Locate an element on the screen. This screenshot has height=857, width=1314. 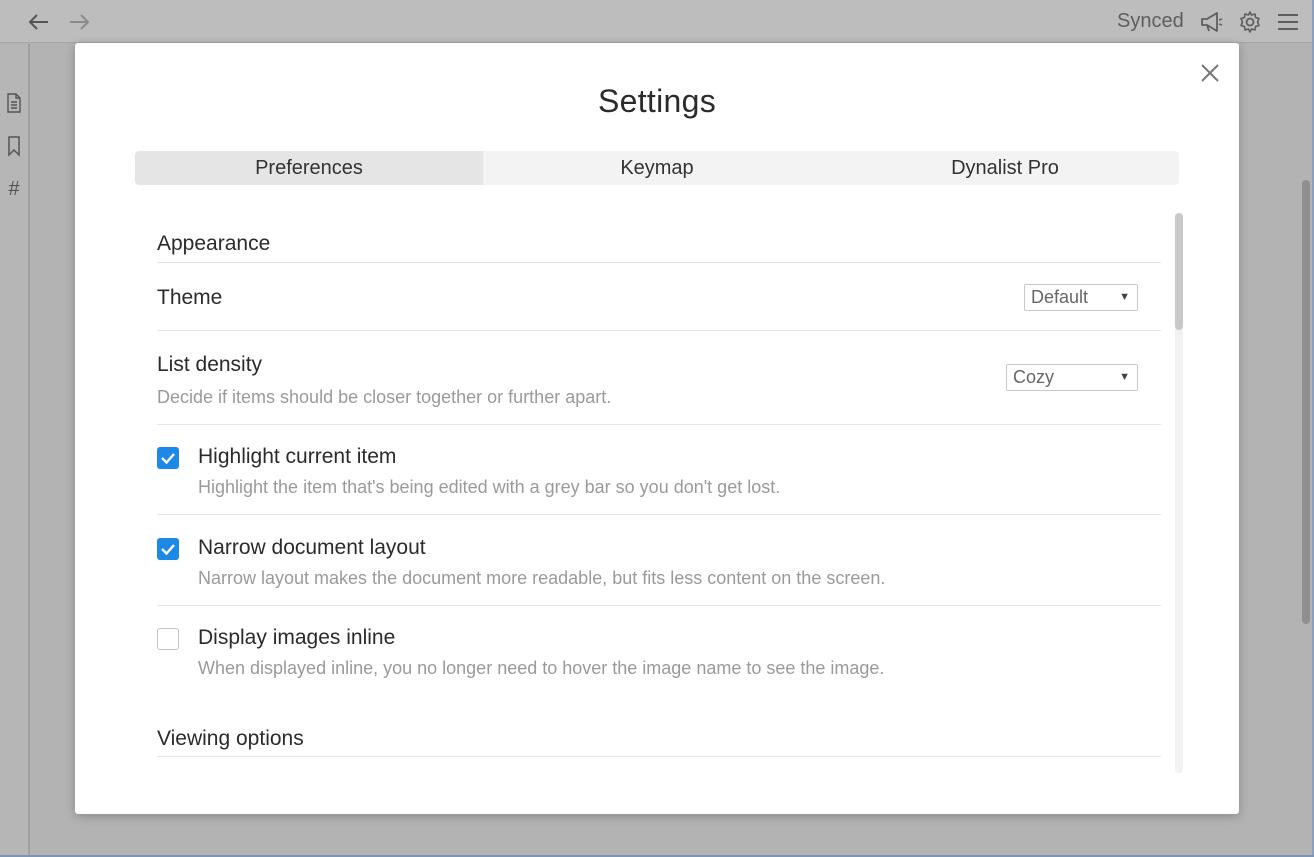
tab-keymap: Keymap is located at coordinates (657, 168).